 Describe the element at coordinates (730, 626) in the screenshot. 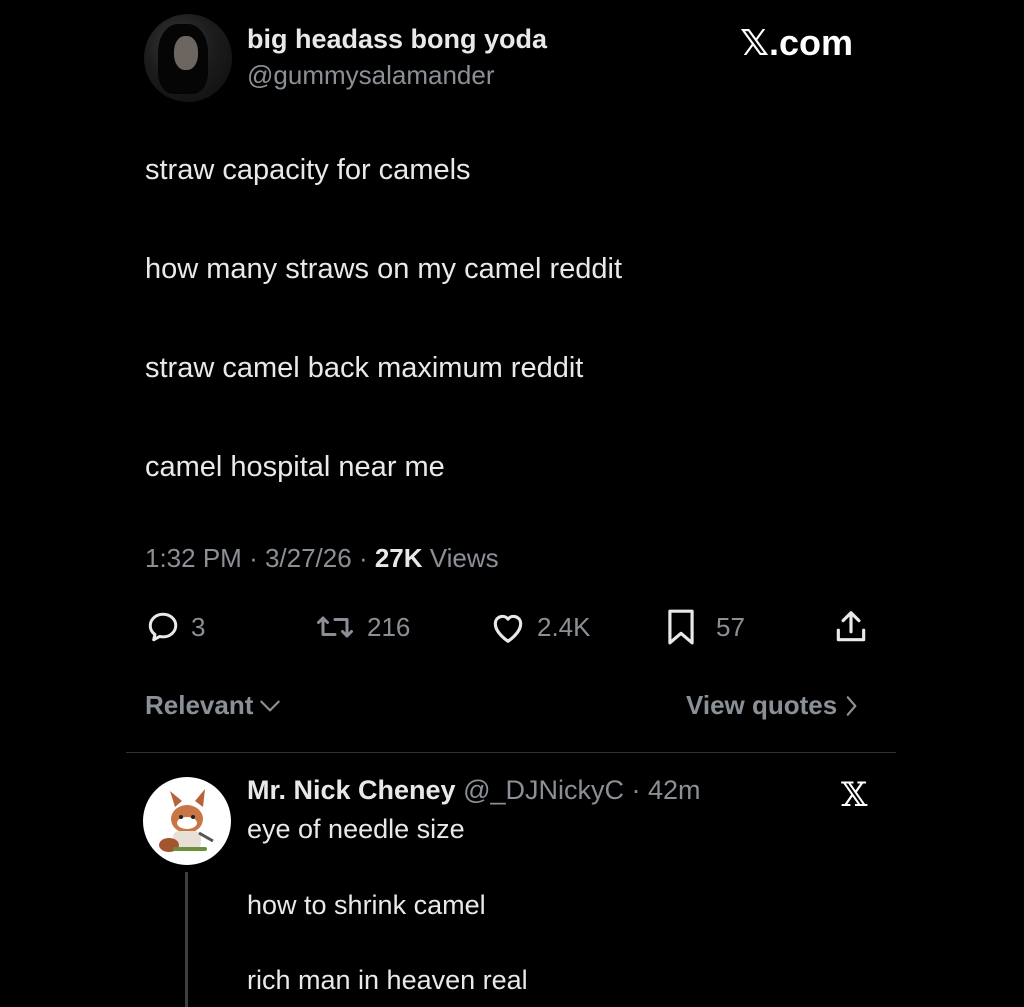

I see `bookmark-count: 57` at that location.